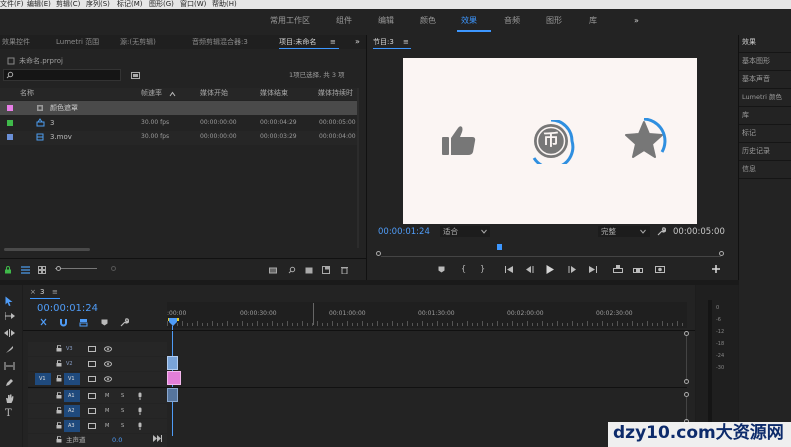 This screenshot has height=447, width=791. Describe the element at coordinates (161, 4) in the screenshot. I see `menu-graphics: 图形(G)` at that location.